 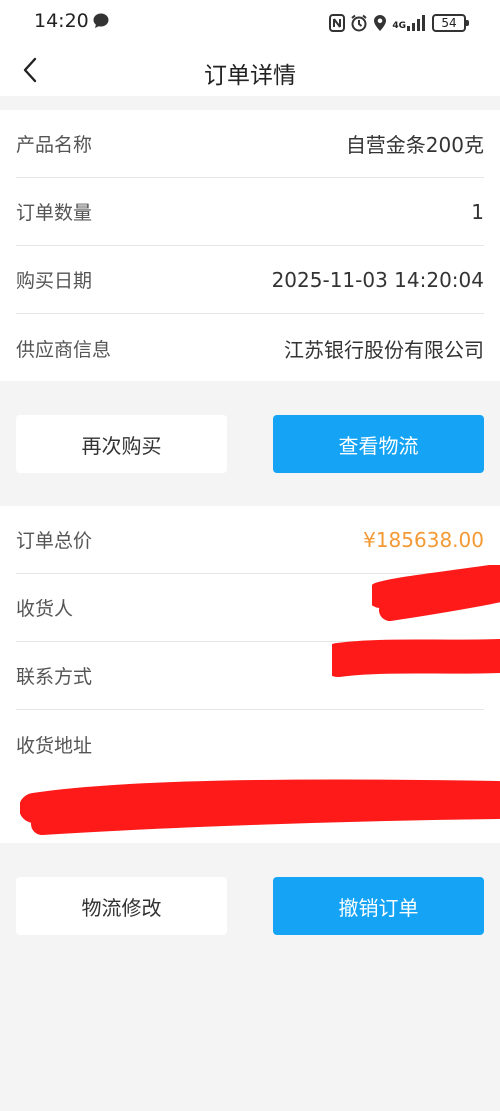 I want to click on order-total-value: ¥185638.00, so click(x=423, y=539).